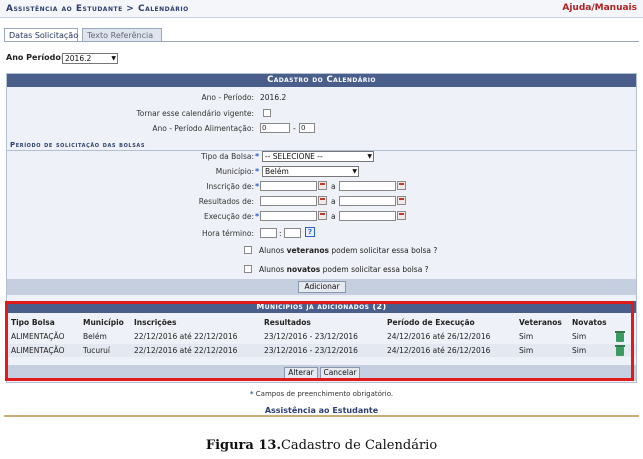 The height and width of the screenshot is (459, 643). Describe the element at coordinates (599, 8) in the screenshot. I see `help-manuals-link: Ajuda/Manuais` at that location.